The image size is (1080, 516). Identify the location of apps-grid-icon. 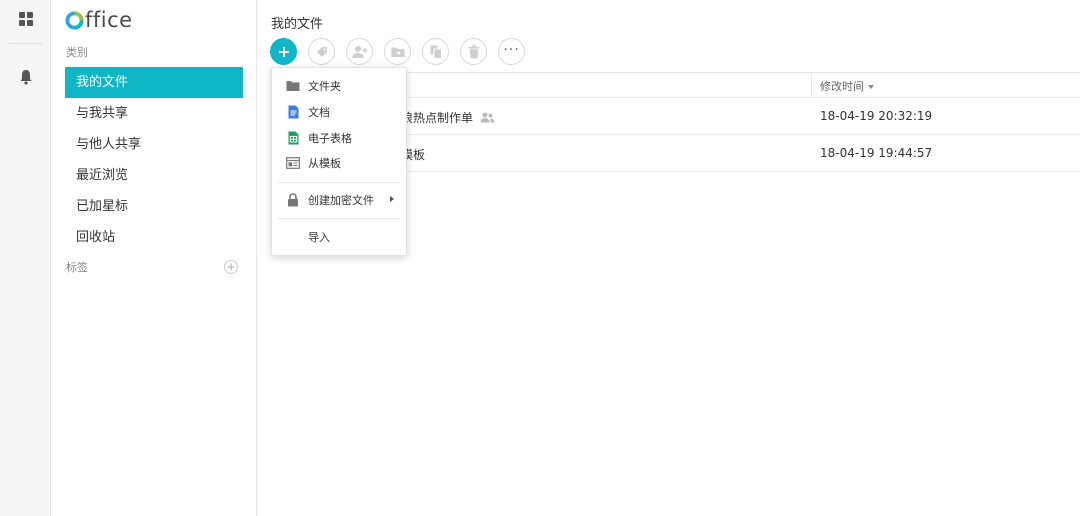
(25, 19).